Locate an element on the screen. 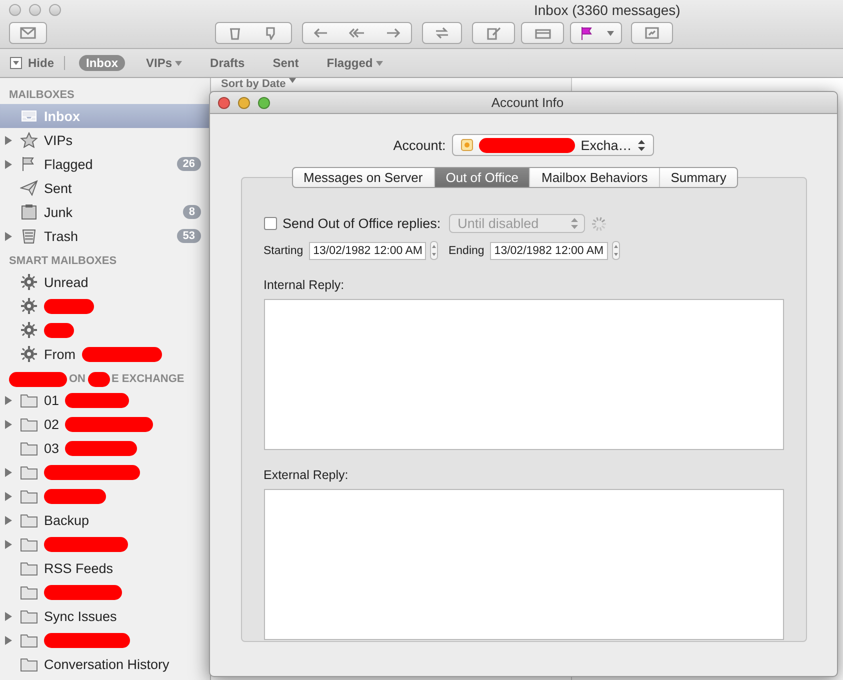  section-heading: SMART MAILBOXES is located at coordinates (63, 261).